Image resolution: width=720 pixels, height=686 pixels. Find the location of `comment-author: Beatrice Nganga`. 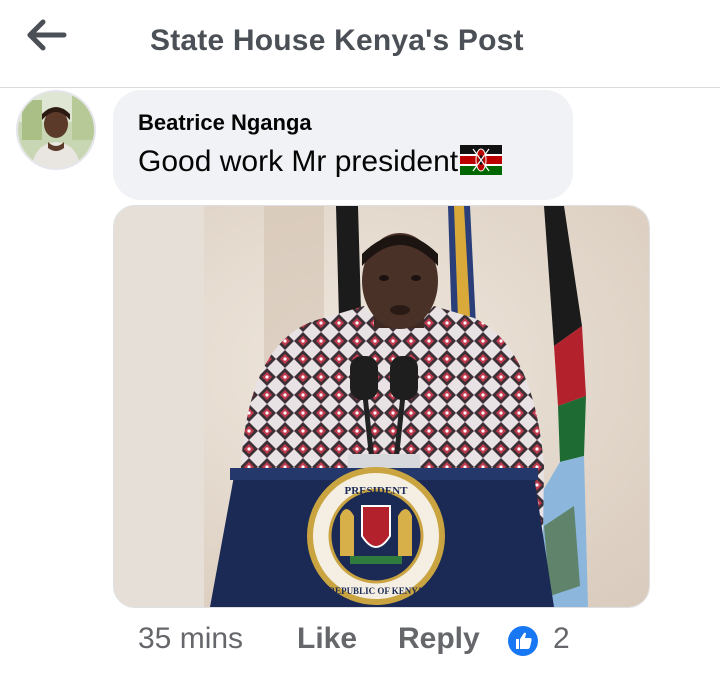

comment-author: Beatrice Nganga is located at coordinates (225, 123).